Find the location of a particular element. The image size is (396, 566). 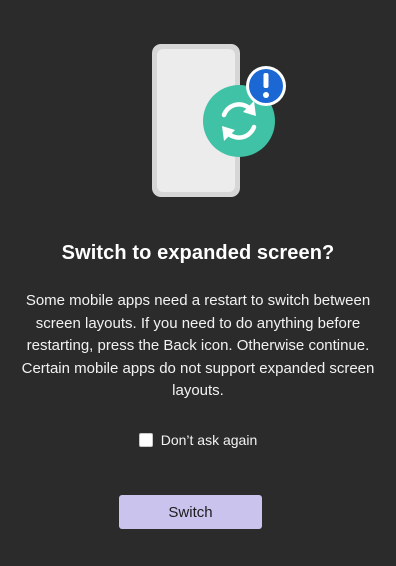

alert-icon is located at coordinates (266, 86).